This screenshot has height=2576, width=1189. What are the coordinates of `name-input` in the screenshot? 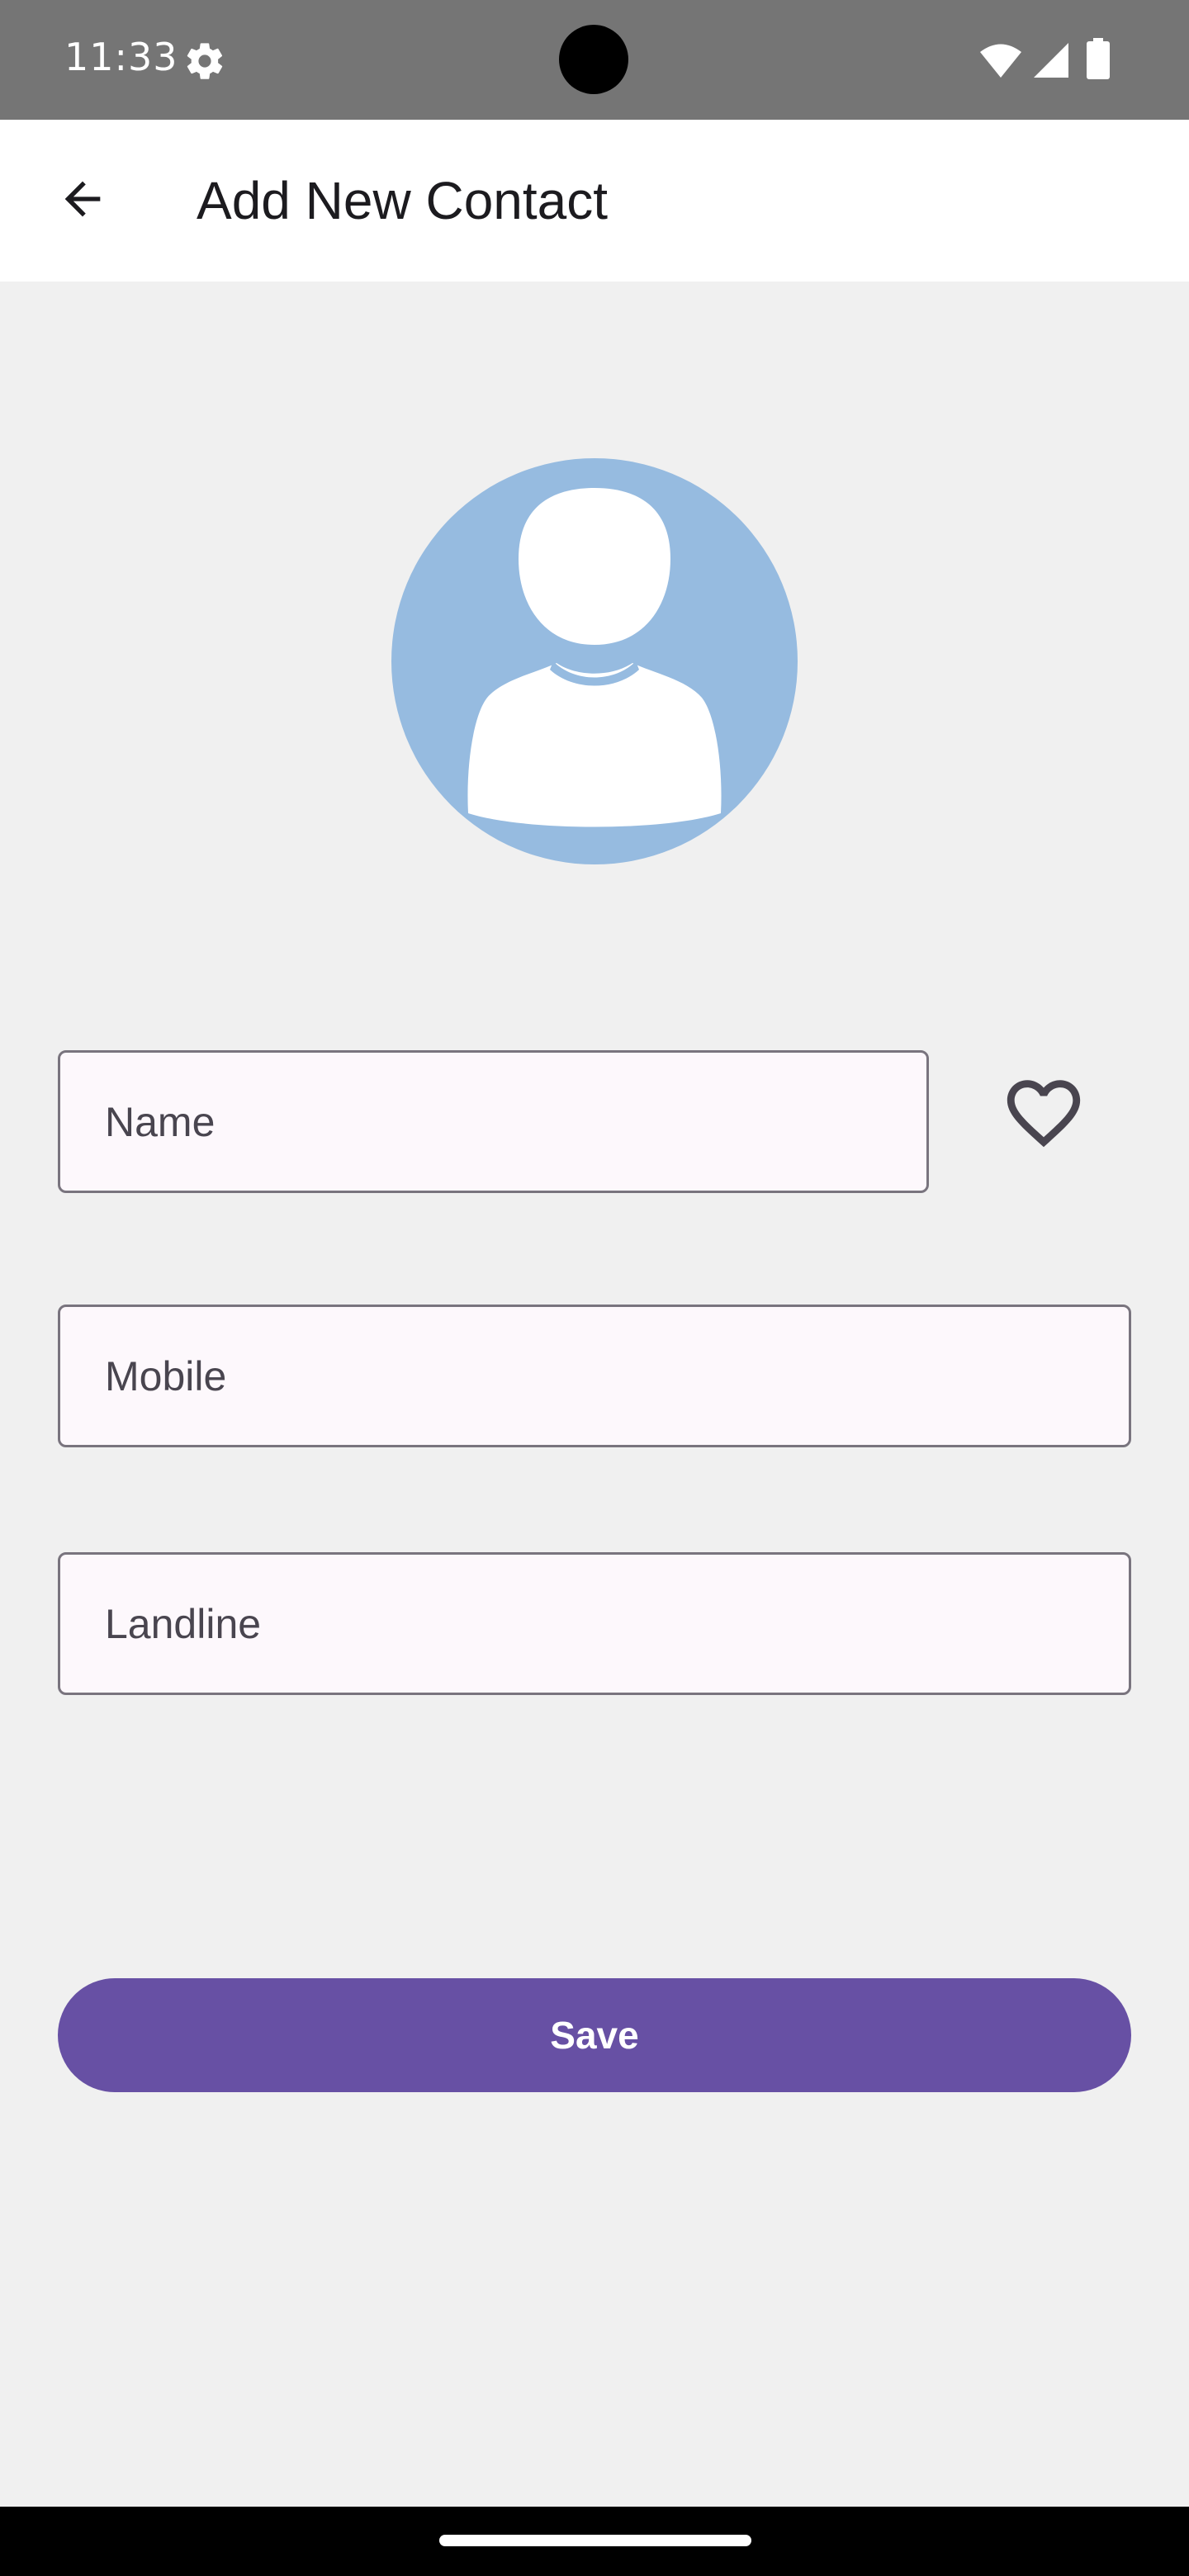 It's located at (493, 1122).